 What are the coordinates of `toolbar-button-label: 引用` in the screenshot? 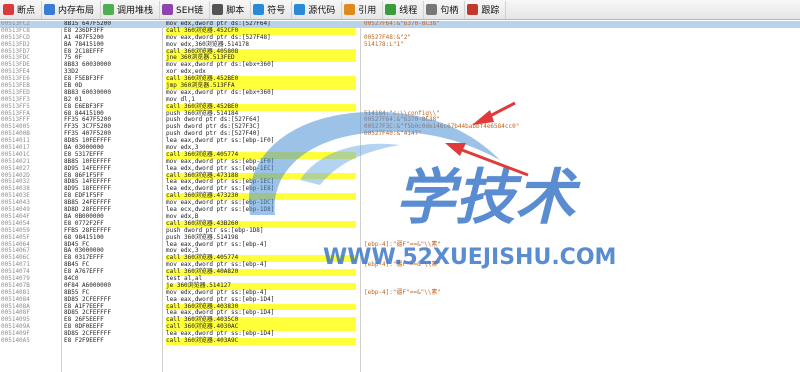 It's located at (367, 11).